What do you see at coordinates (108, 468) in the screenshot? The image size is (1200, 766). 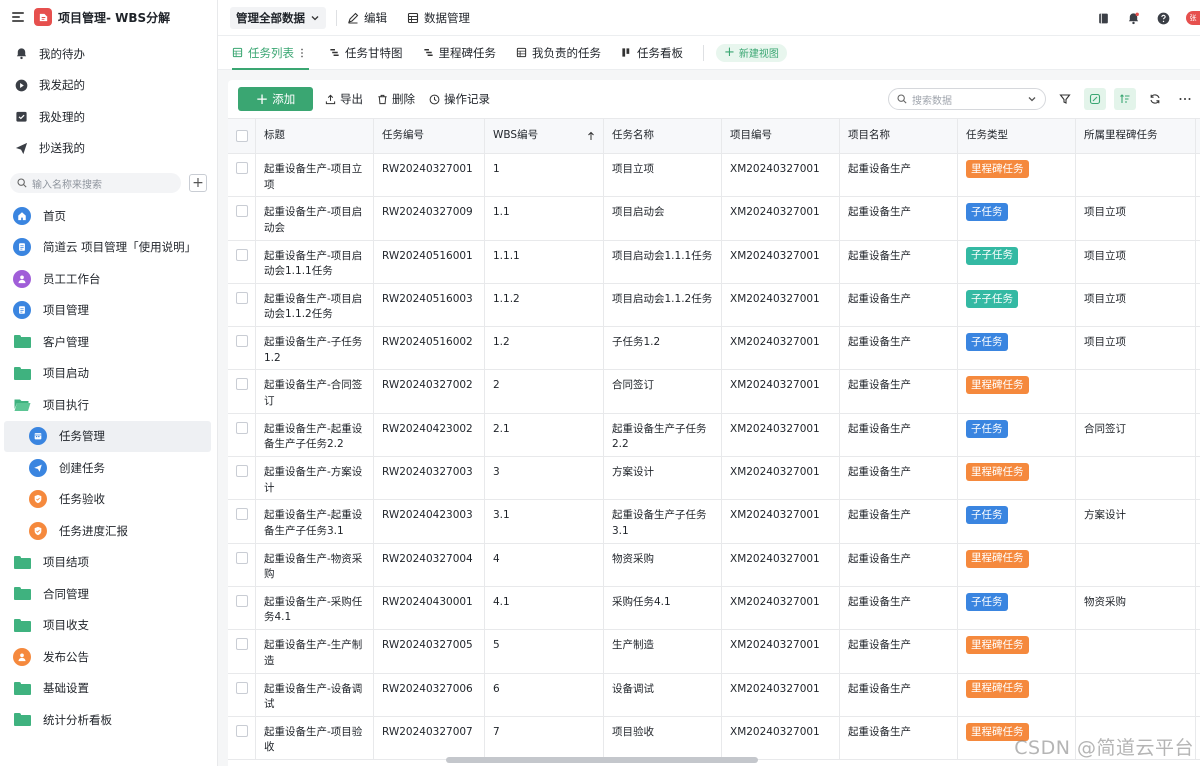 I see `sidebar-item-create-task: 创建任务` at bounding box center [108, 468].